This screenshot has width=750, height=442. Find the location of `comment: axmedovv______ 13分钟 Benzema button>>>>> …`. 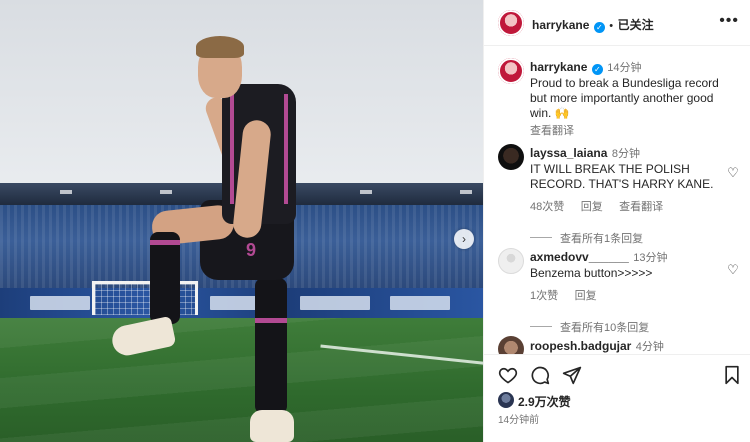

comment: axmedovv______ 13分钟 Benzema button>>>>> … is located at coordinates (625, 292).